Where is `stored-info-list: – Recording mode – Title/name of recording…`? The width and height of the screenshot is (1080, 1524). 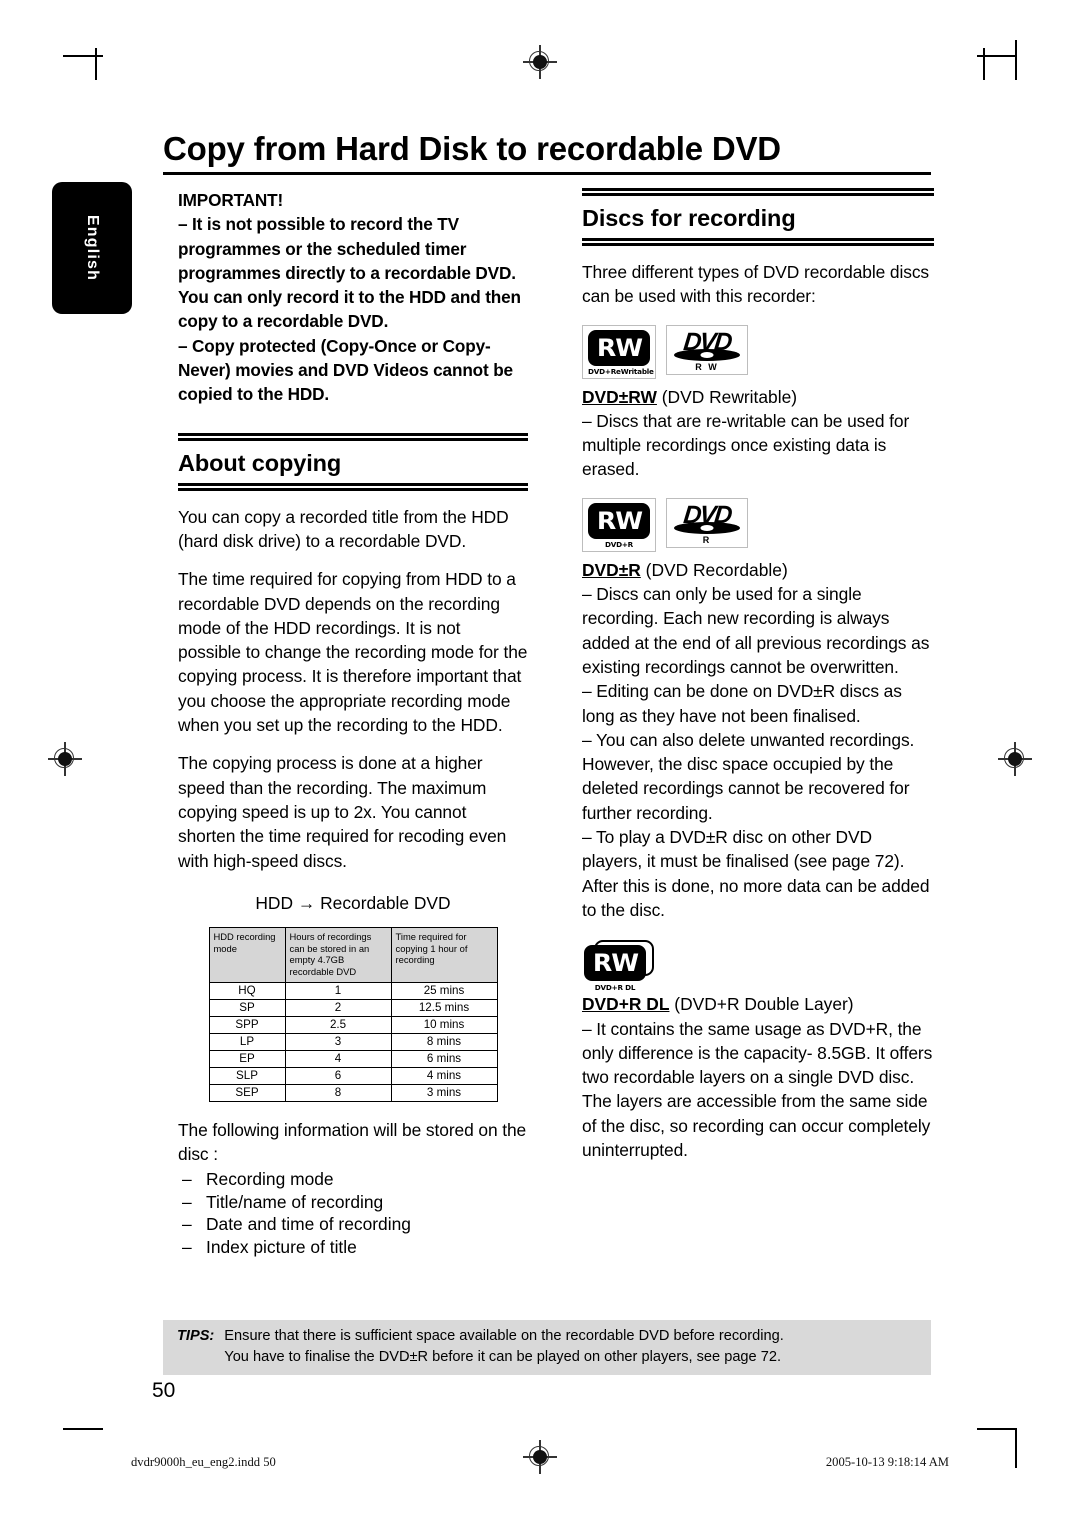
stored-info-list: – Recording mode – Title/name of recording… is located at coordinates (353, 1213).